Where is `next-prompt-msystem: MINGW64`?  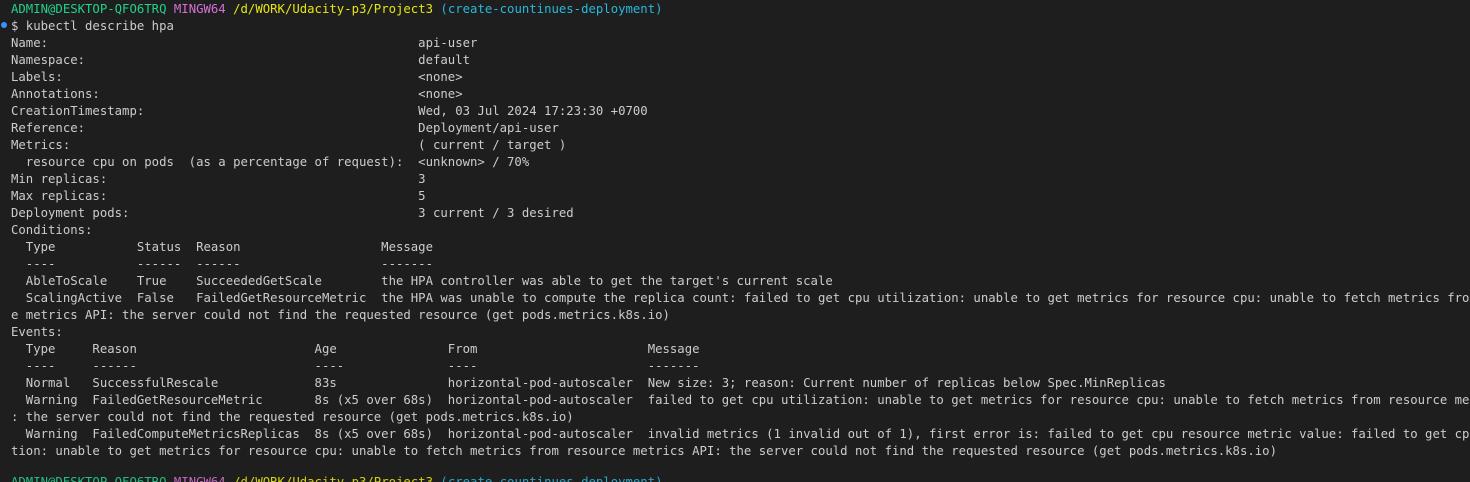 next-prompt-msystem: MINGW64 is located at coordinates (199, 478).